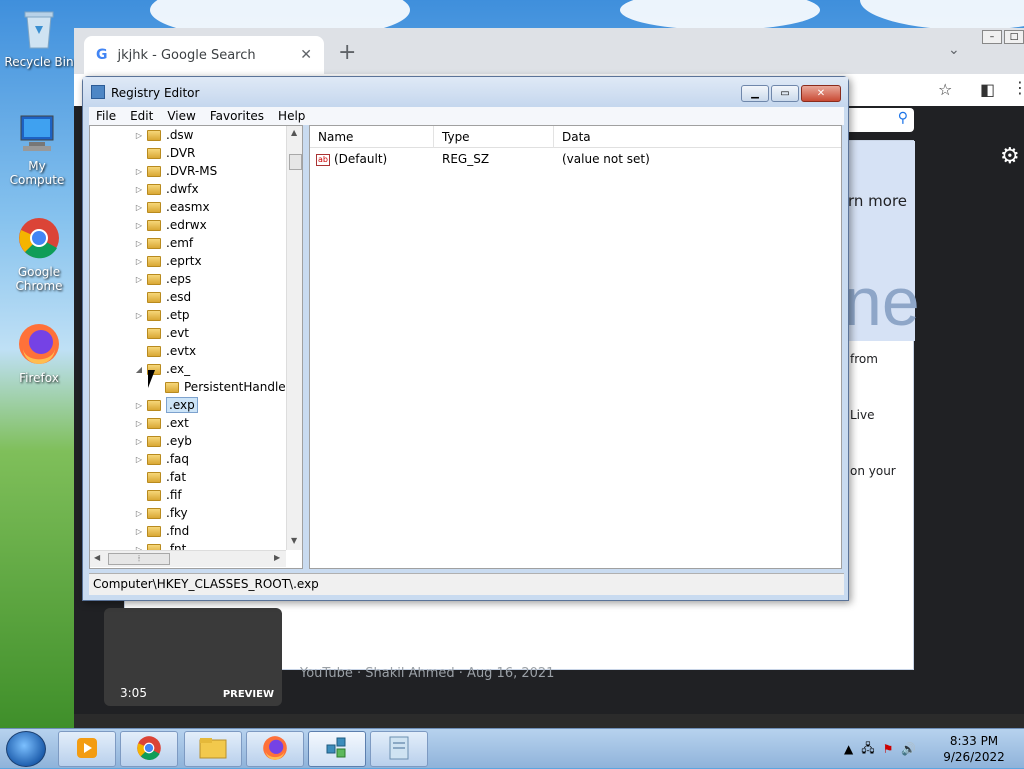  What do you see at coordinates (221, 387) in the screenshot?
I see `tree-node: PersistentHandler` at bounding box center [221, 387].